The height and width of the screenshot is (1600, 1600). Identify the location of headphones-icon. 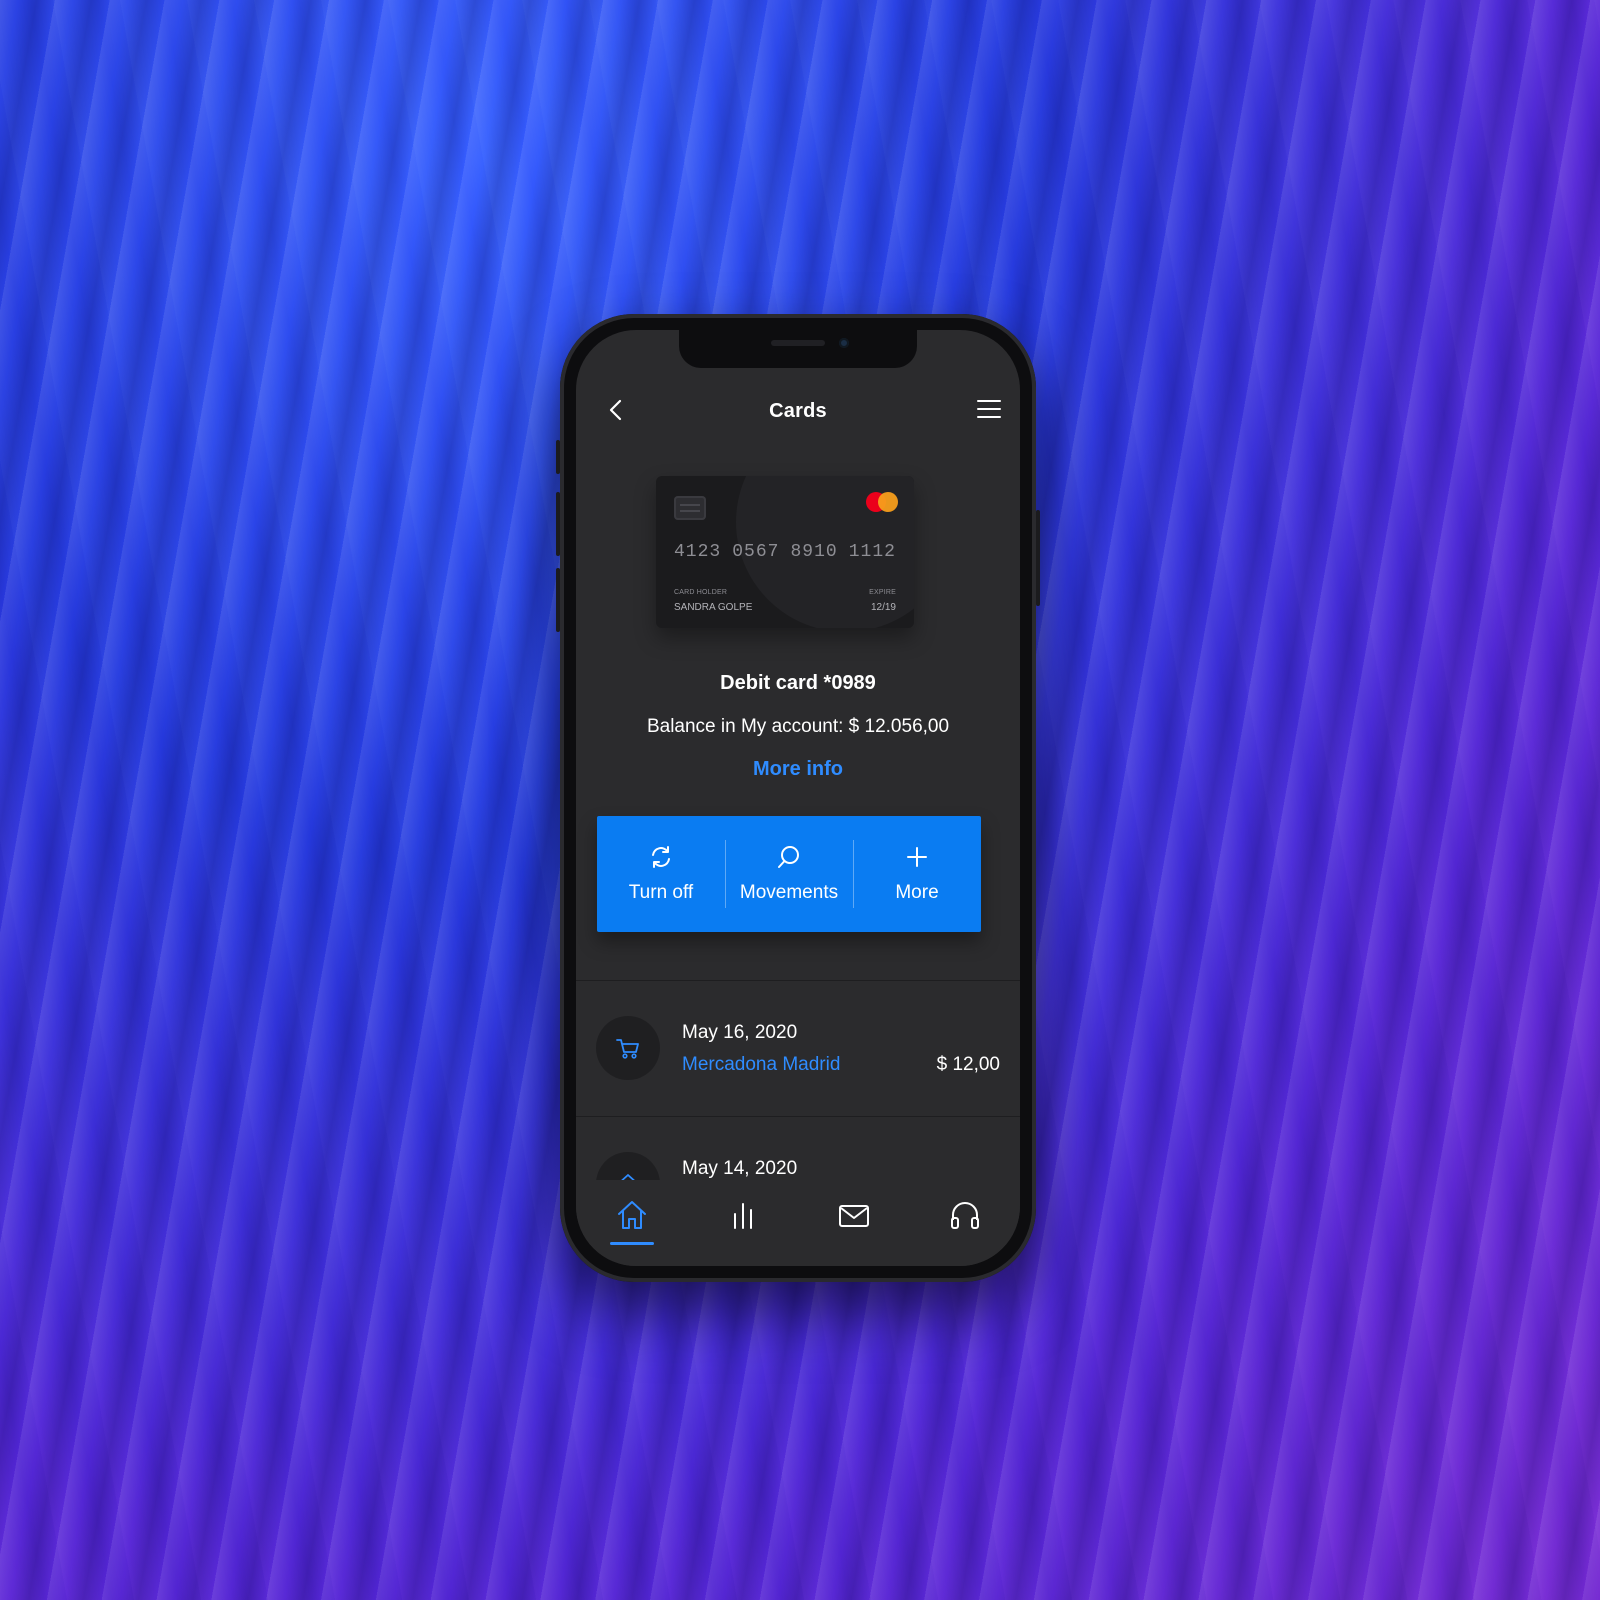
(964, 1215).